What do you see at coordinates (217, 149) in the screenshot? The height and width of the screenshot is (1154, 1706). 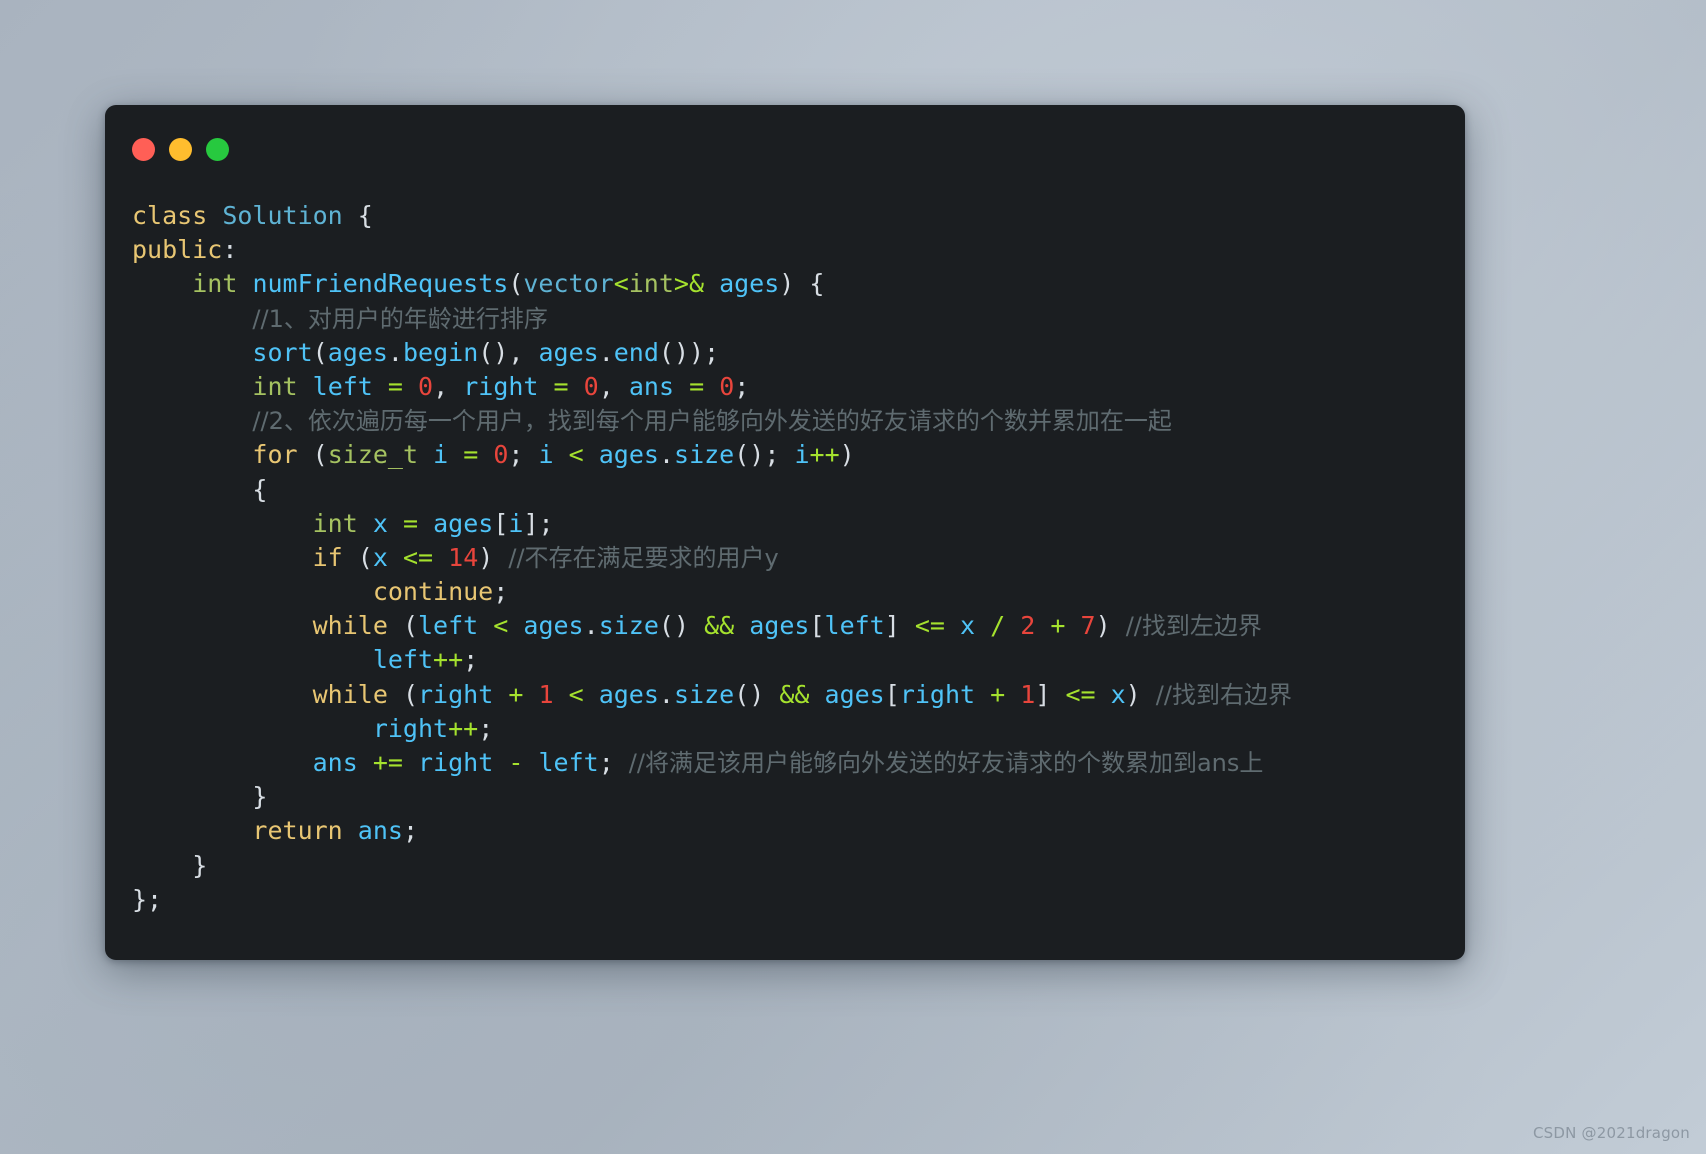 I see `maximize-window-icon` at bounding box center [217, 149].